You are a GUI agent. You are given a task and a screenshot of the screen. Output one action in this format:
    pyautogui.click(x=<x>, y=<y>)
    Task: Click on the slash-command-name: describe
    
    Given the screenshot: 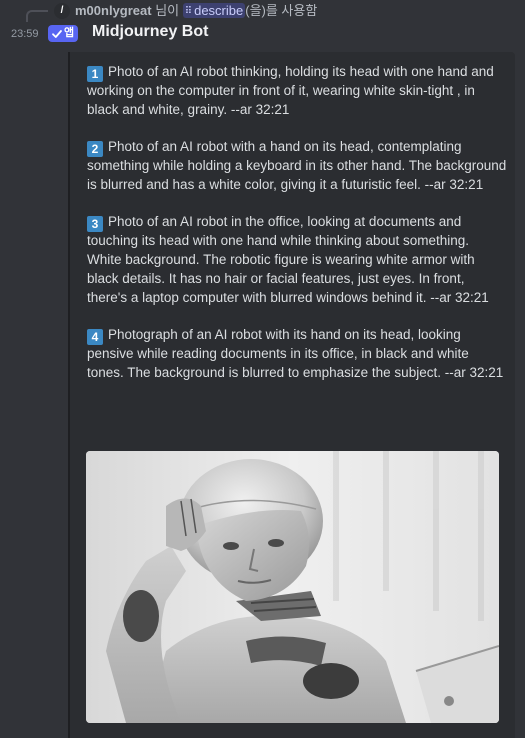 What is the action you would take?
    pyautogui.click(x=219, y=10)
    